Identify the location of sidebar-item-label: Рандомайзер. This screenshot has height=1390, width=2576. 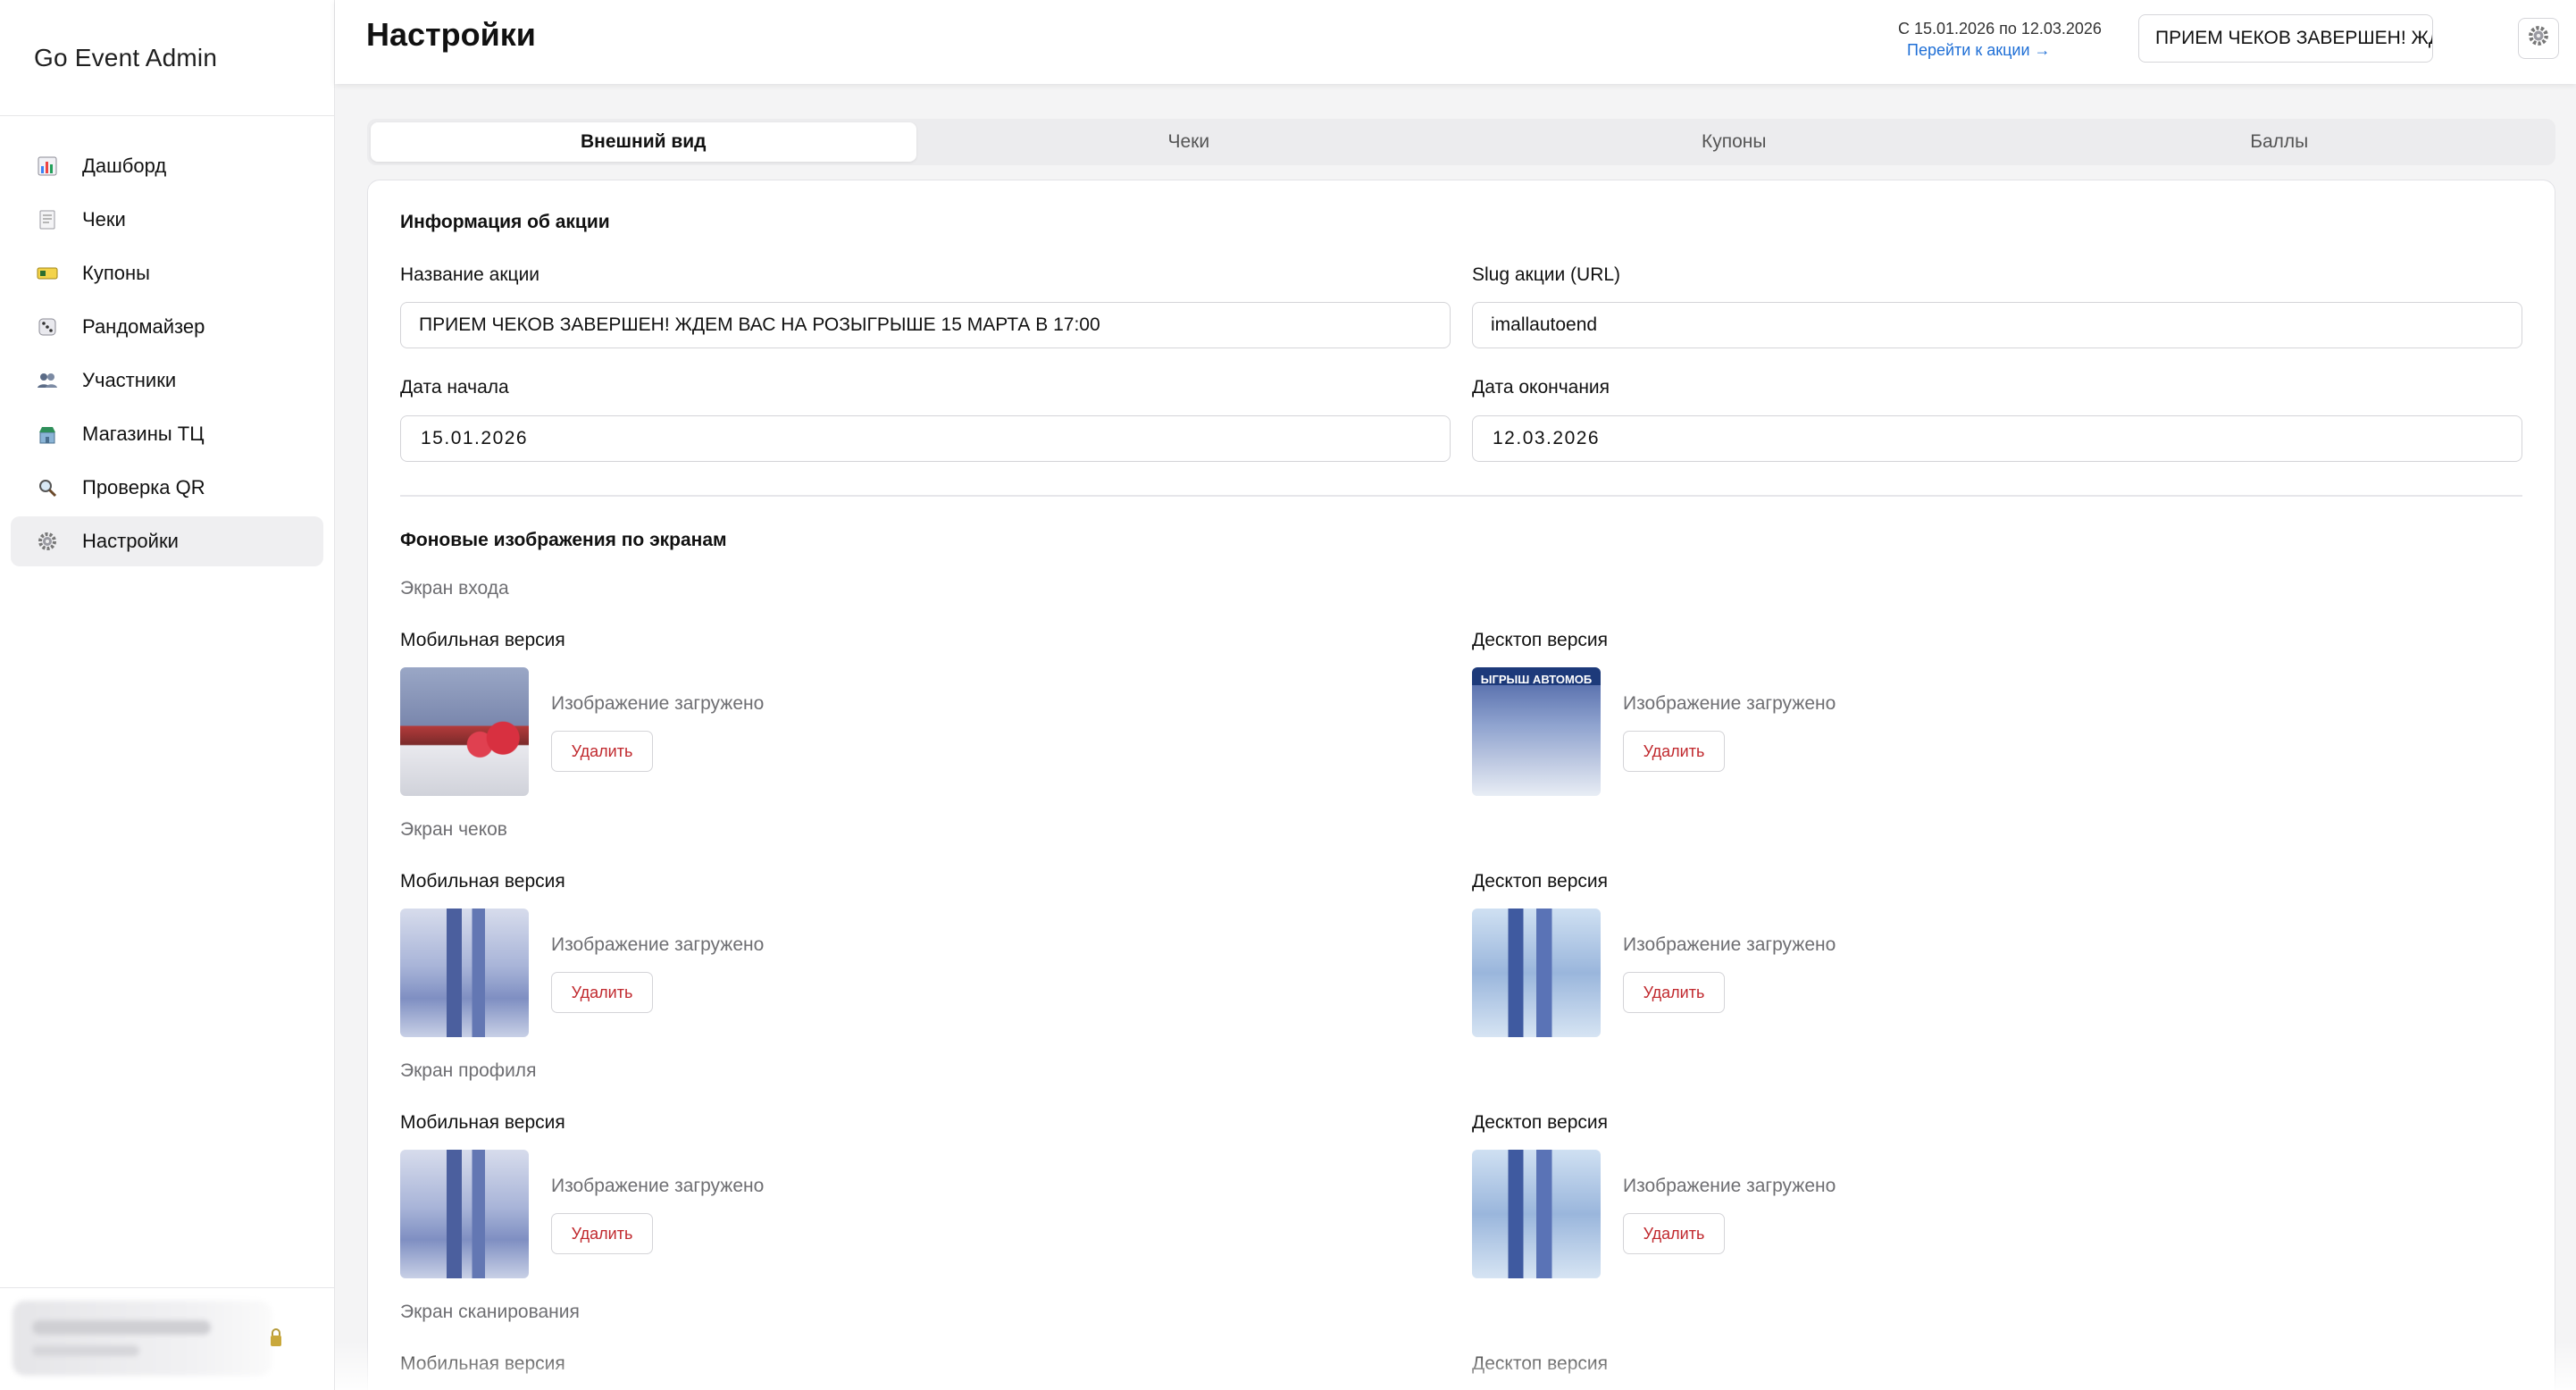
(144, 327).